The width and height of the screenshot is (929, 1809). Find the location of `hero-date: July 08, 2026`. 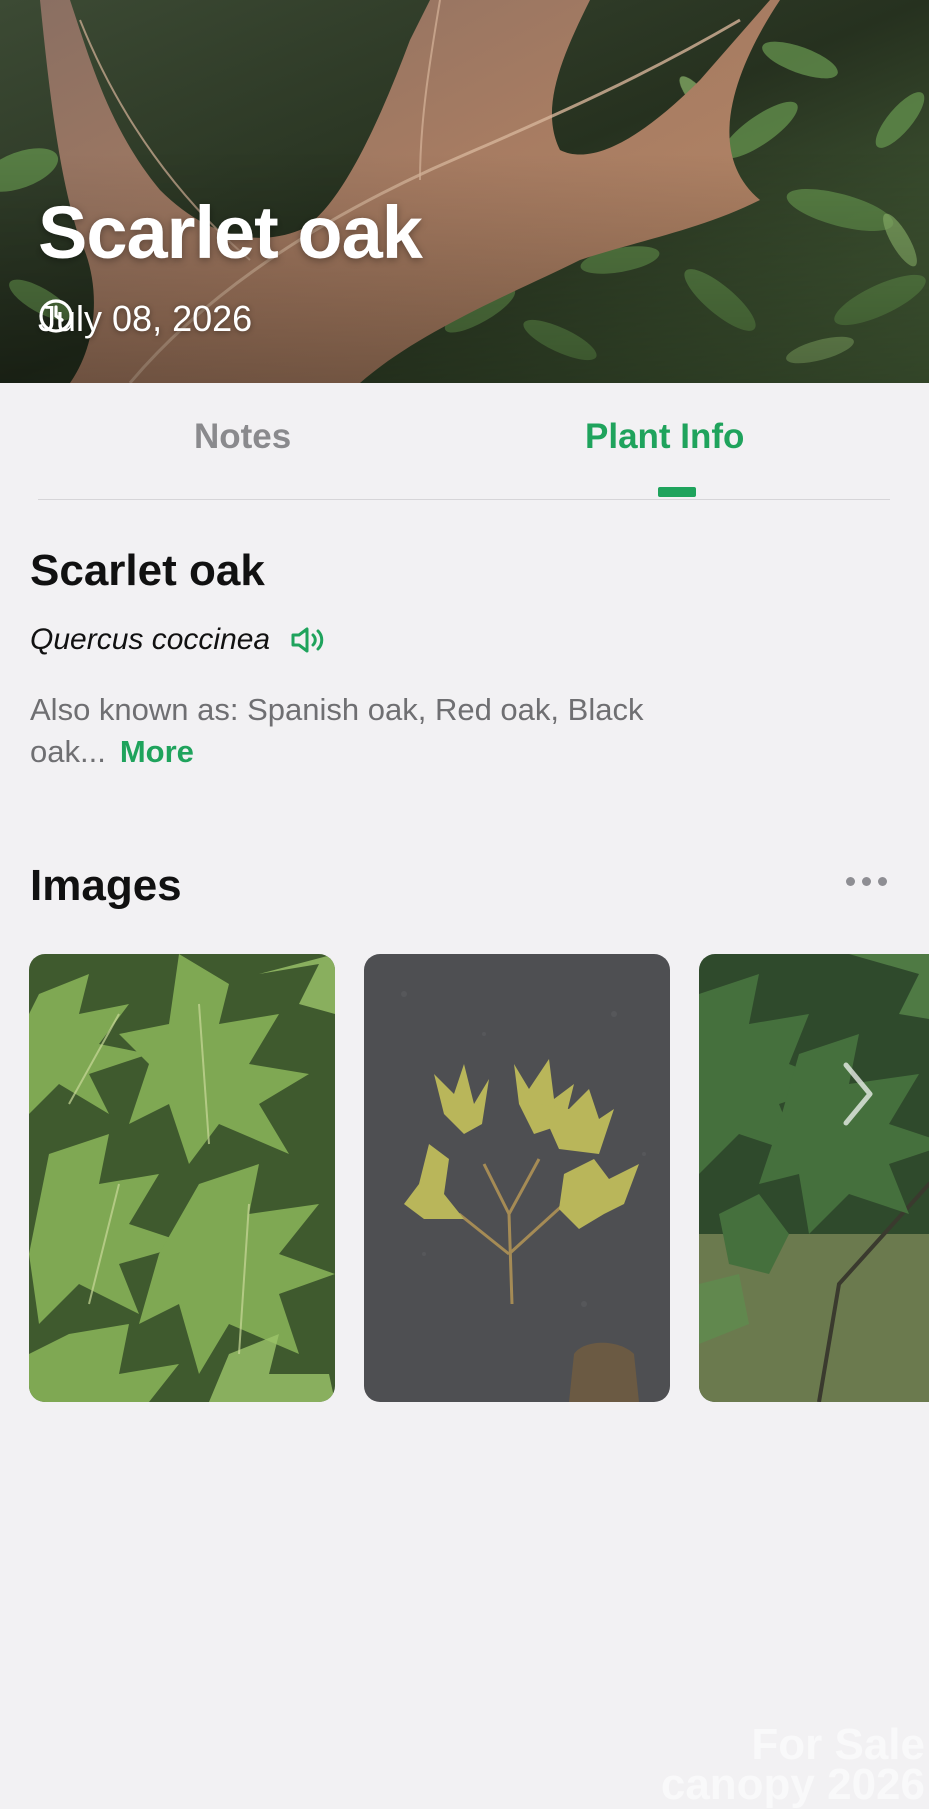

hero-date: July 08, 2026 is located at coordinates (145, 319).